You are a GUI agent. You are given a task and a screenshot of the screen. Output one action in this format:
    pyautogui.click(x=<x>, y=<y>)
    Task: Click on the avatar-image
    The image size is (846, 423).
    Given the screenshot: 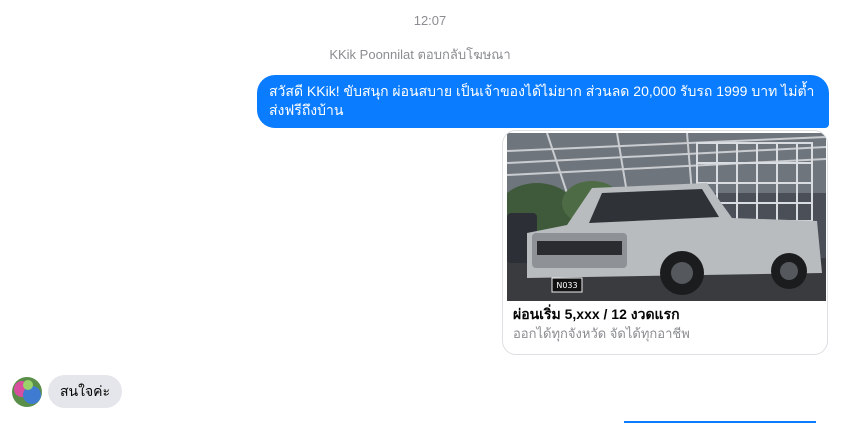 What is the action you would take?
    pyautogui.click(x=27, y=392)
    